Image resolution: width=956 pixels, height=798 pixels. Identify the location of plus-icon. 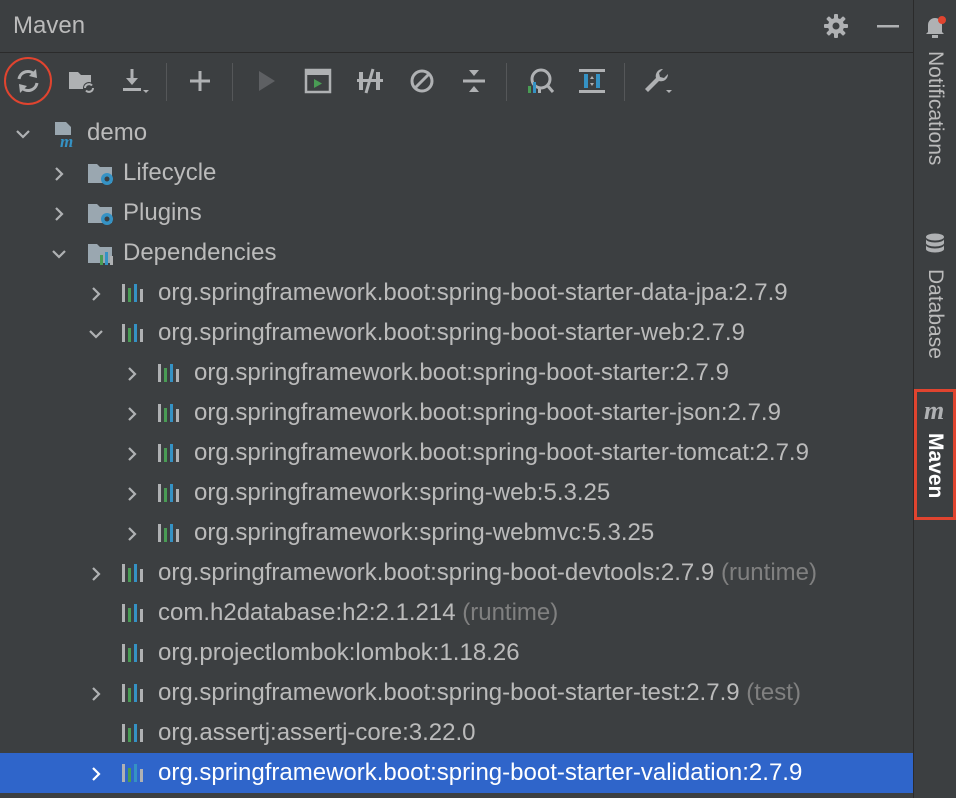
(200, 81).